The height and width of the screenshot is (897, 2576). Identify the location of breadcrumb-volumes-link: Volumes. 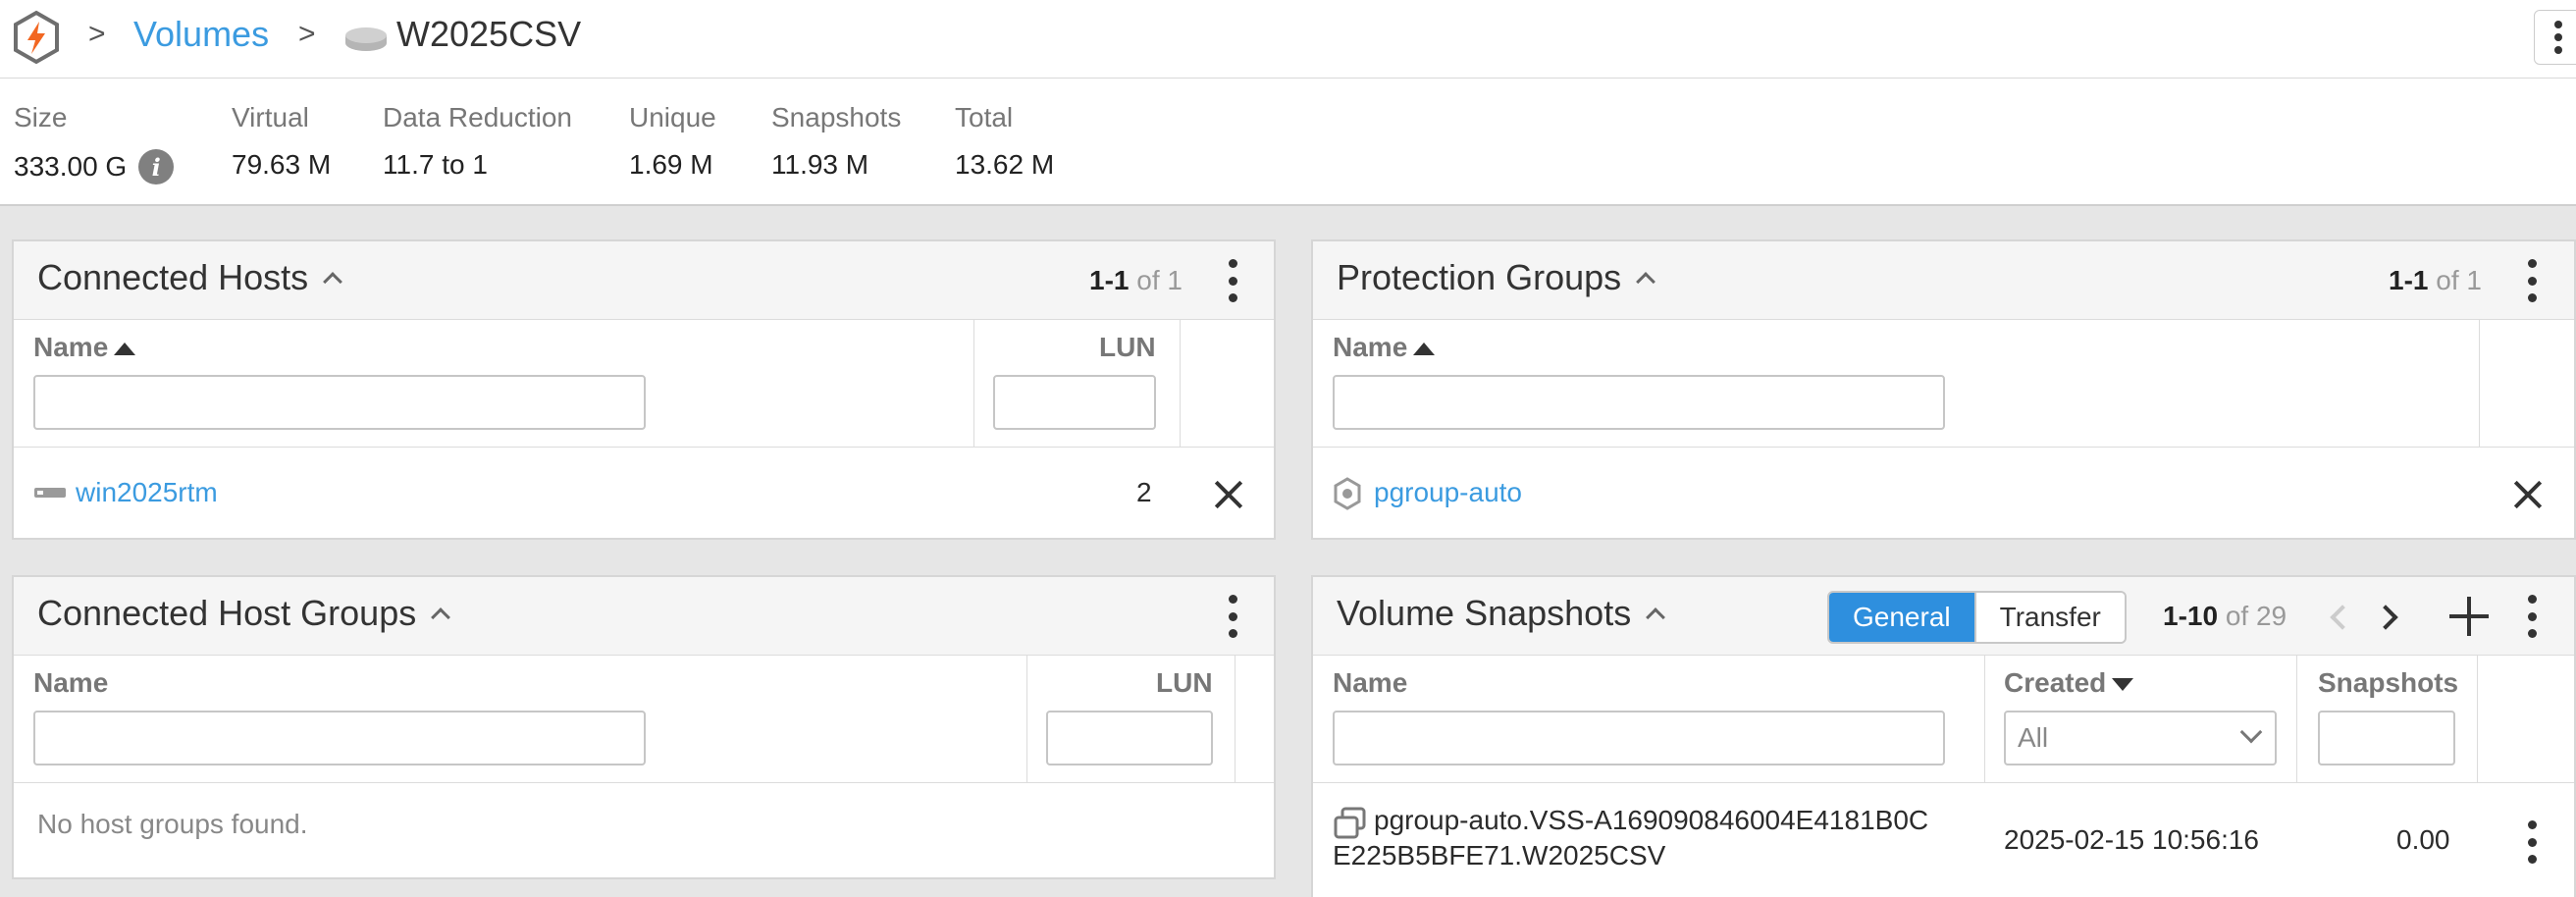
(201, 34).